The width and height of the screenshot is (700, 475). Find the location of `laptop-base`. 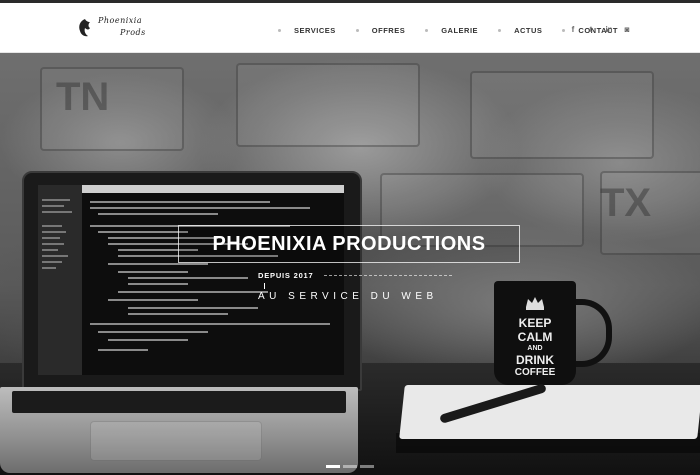

laptop-base is located at coordinates (179, 430).